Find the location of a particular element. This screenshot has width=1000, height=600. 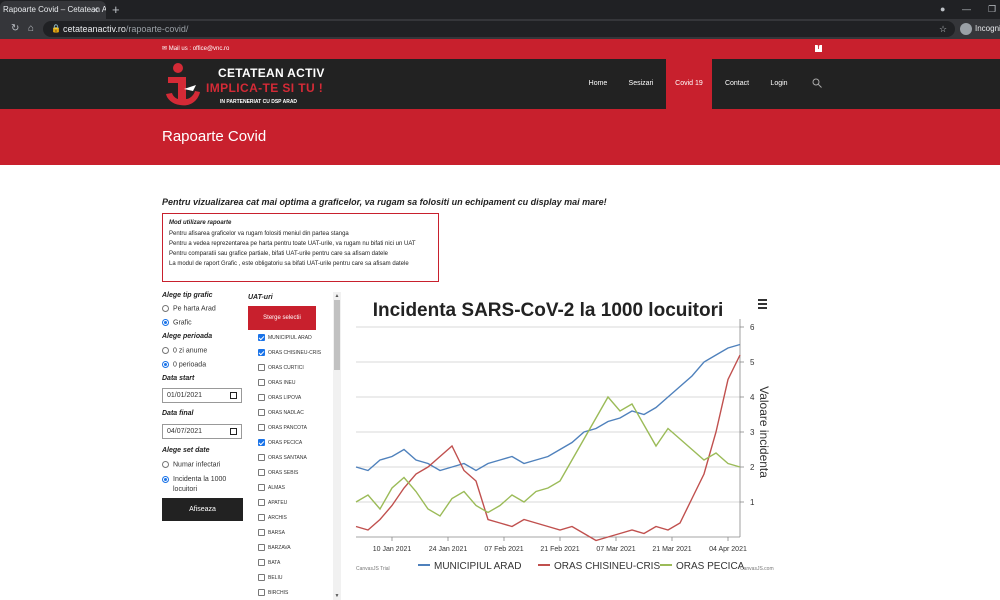

chart-type-label: Alege tip grafic is located at coordinates (187, 295).